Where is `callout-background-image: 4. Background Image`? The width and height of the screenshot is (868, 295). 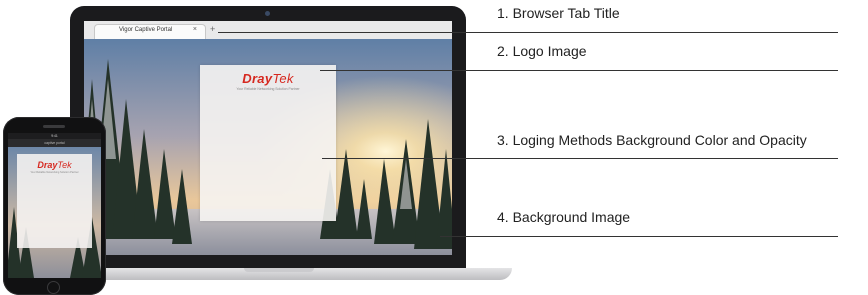 callout-background-image: 4. Background Image is located at coordinates (564, 217).